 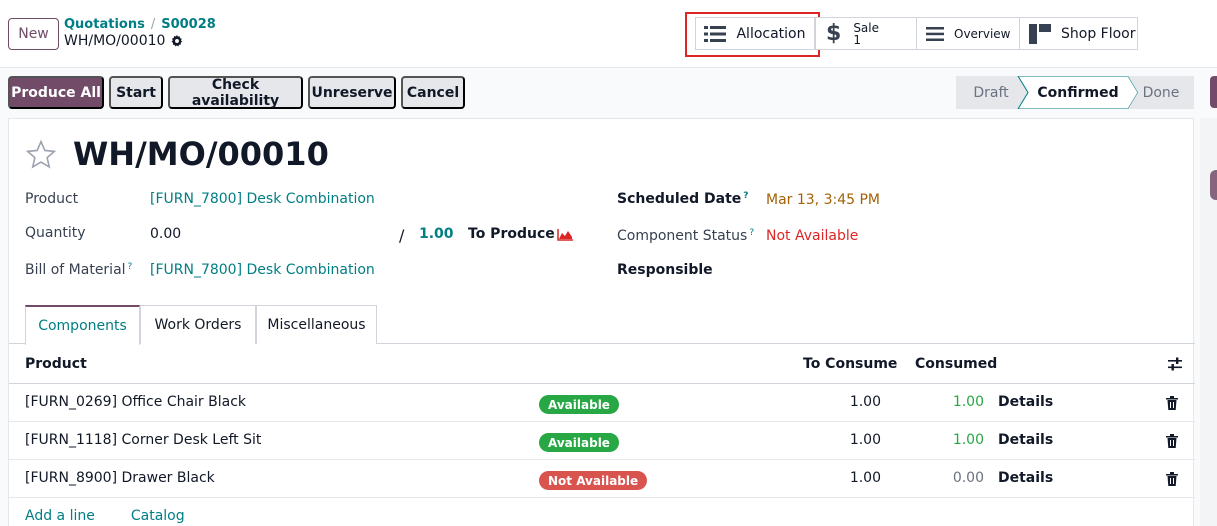 I want to click on component-status-label: Component Status?, so click(x=685, y=236).